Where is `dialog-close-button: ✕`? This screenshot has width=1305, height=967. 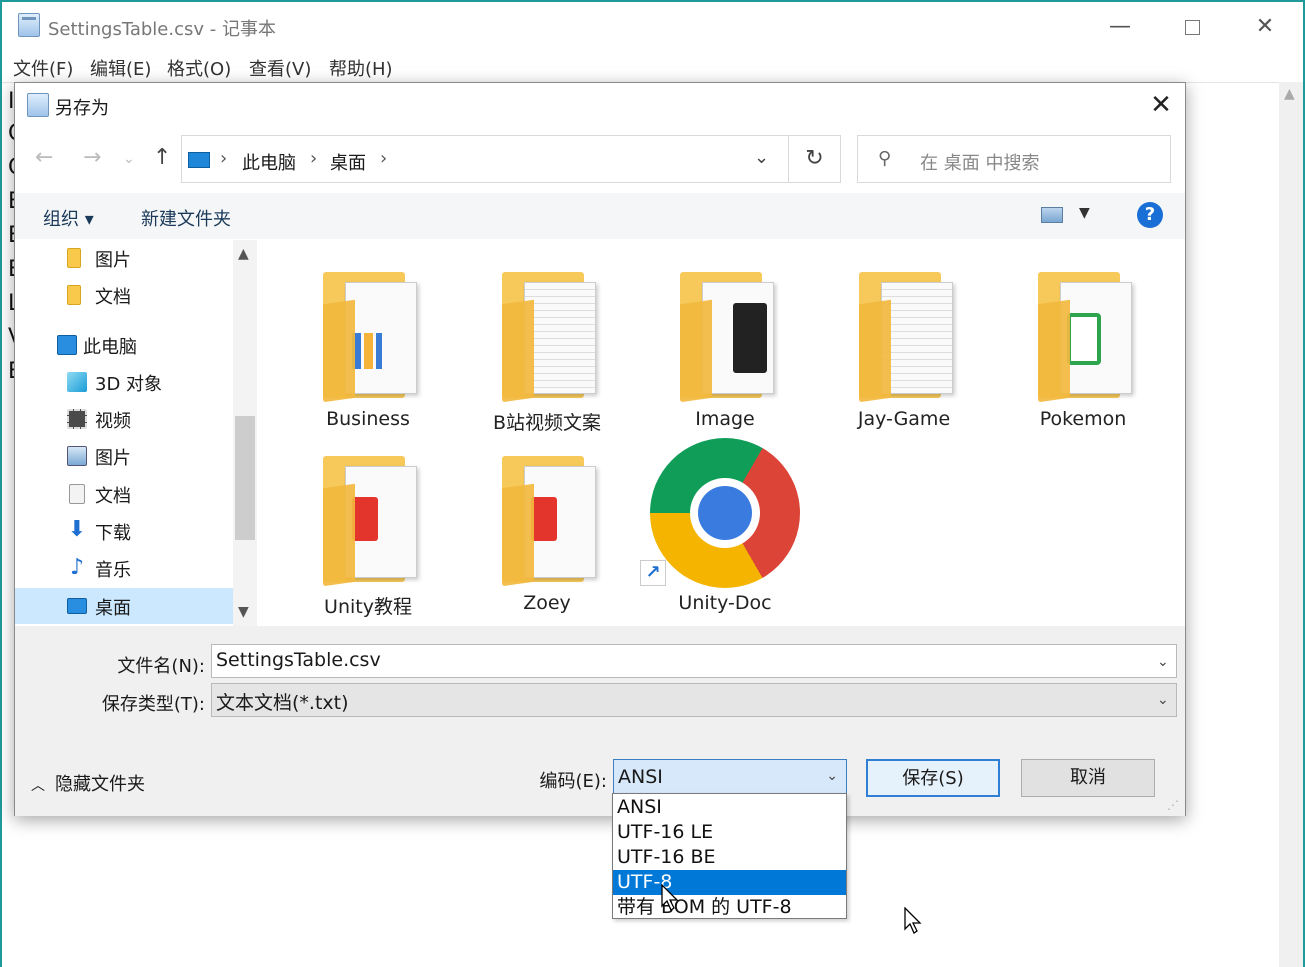 dialog-close-button: ✕ is located at coordinates (1161, 105).